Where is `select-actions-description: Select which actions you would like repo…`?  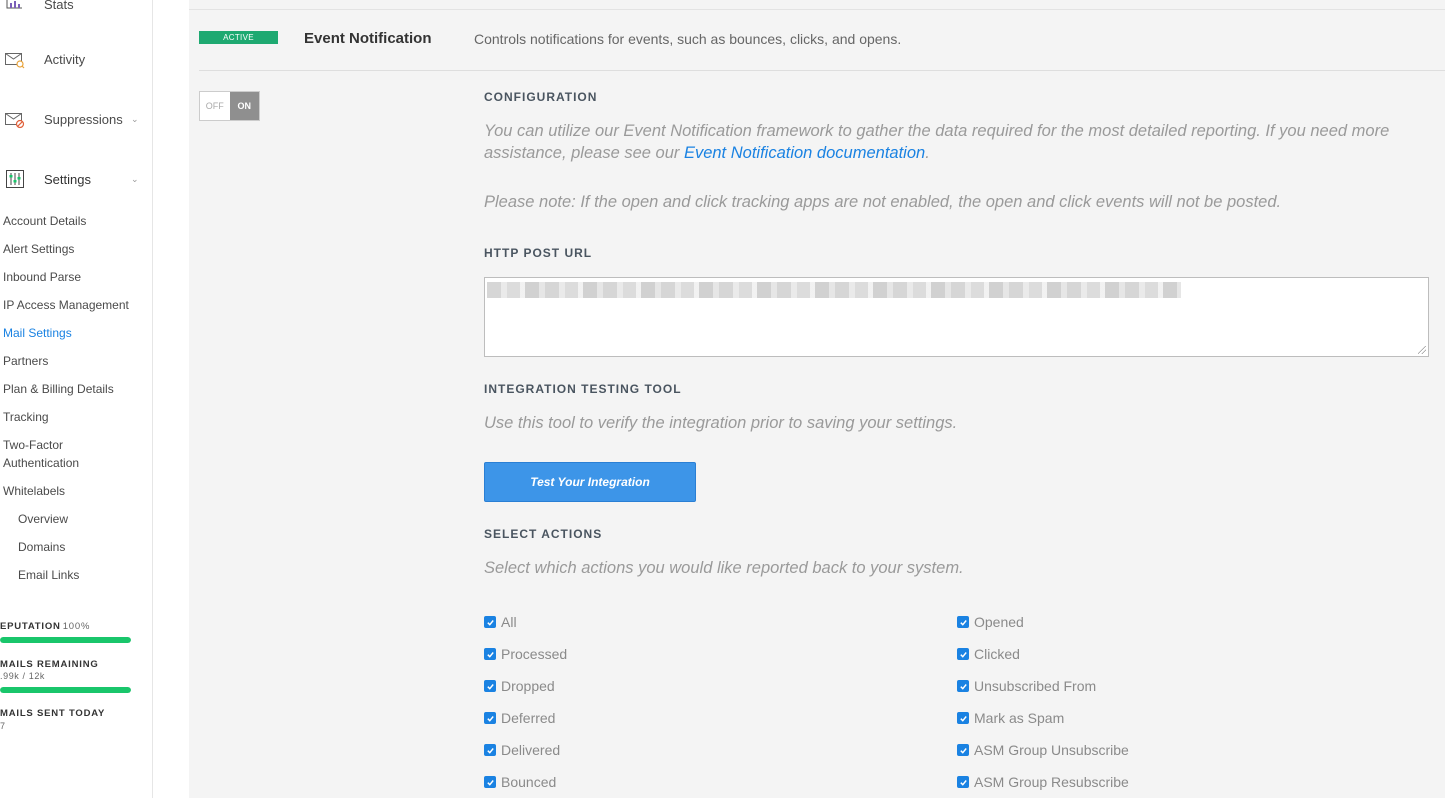
select-actions-description: Select which actions you would like repo… is located at coordinates (724, 568).